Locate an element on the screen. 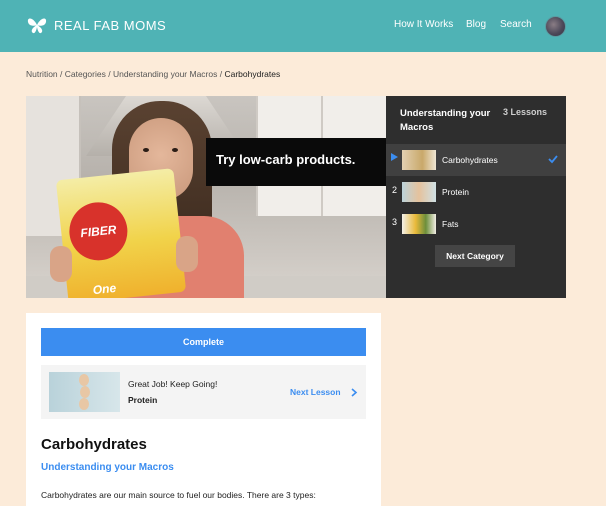 The width and height of the screenshot is (606, 506). nav-how-it-works: How It Works is located at coordinates (423, 24).